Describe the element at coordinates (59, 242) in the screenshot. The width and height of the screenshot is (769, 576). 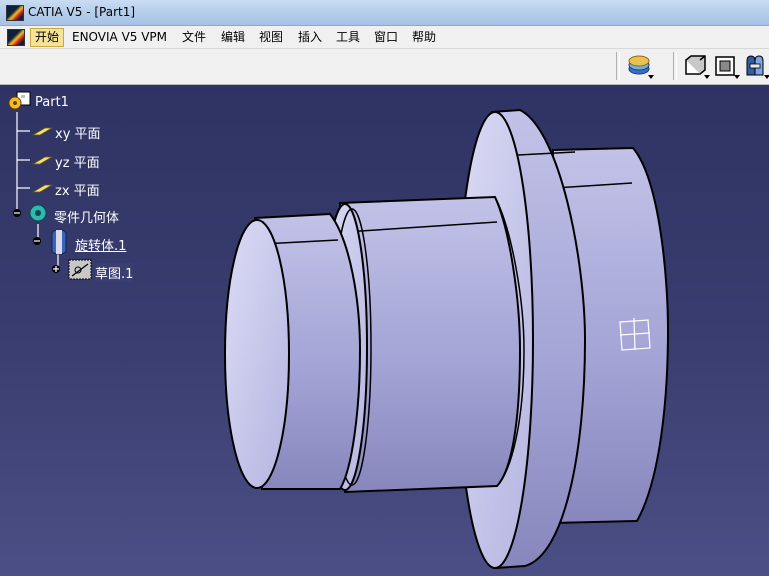
I see `shaft-icon` at that location.